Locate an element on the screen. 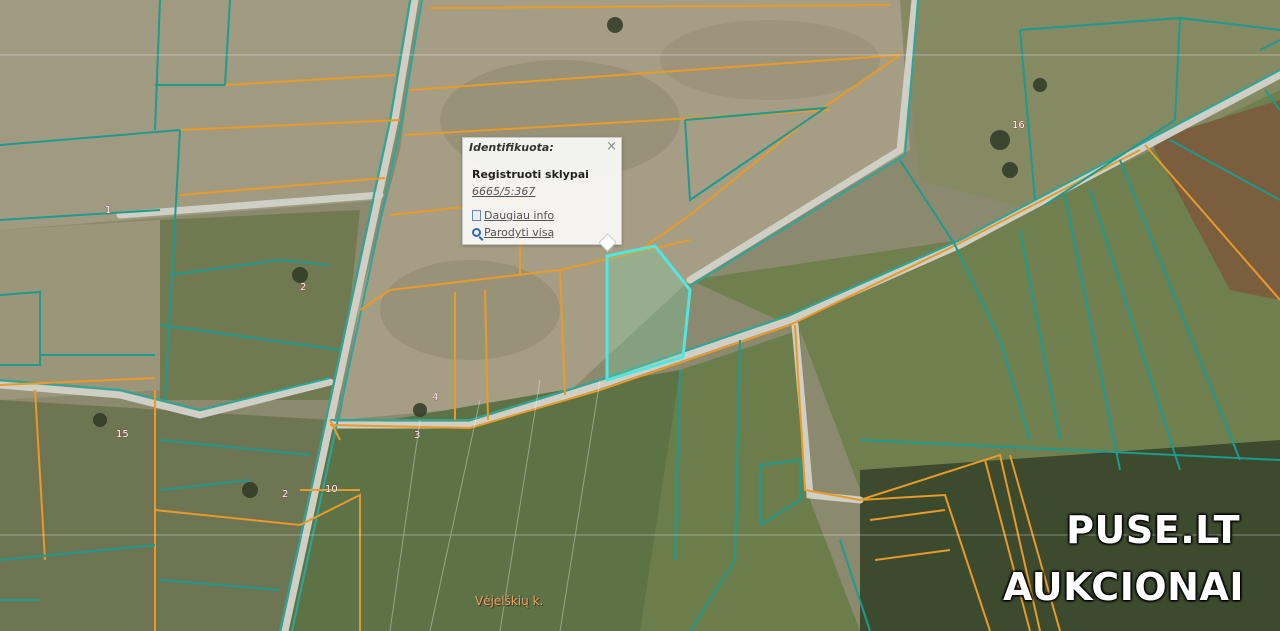 The image size is (1280, 631). magnifier-icon is located at coordinates (476, 232).